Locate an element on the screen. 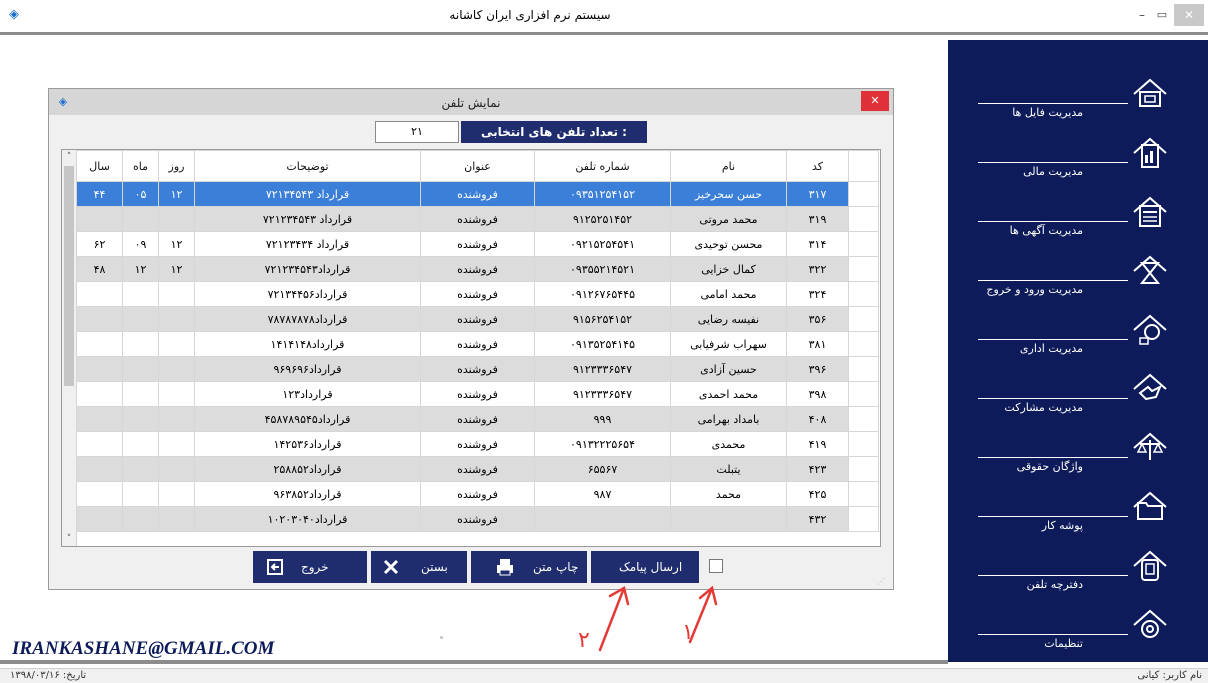  cell-code: ۳۲۴ is located at coordinates (817, 294).